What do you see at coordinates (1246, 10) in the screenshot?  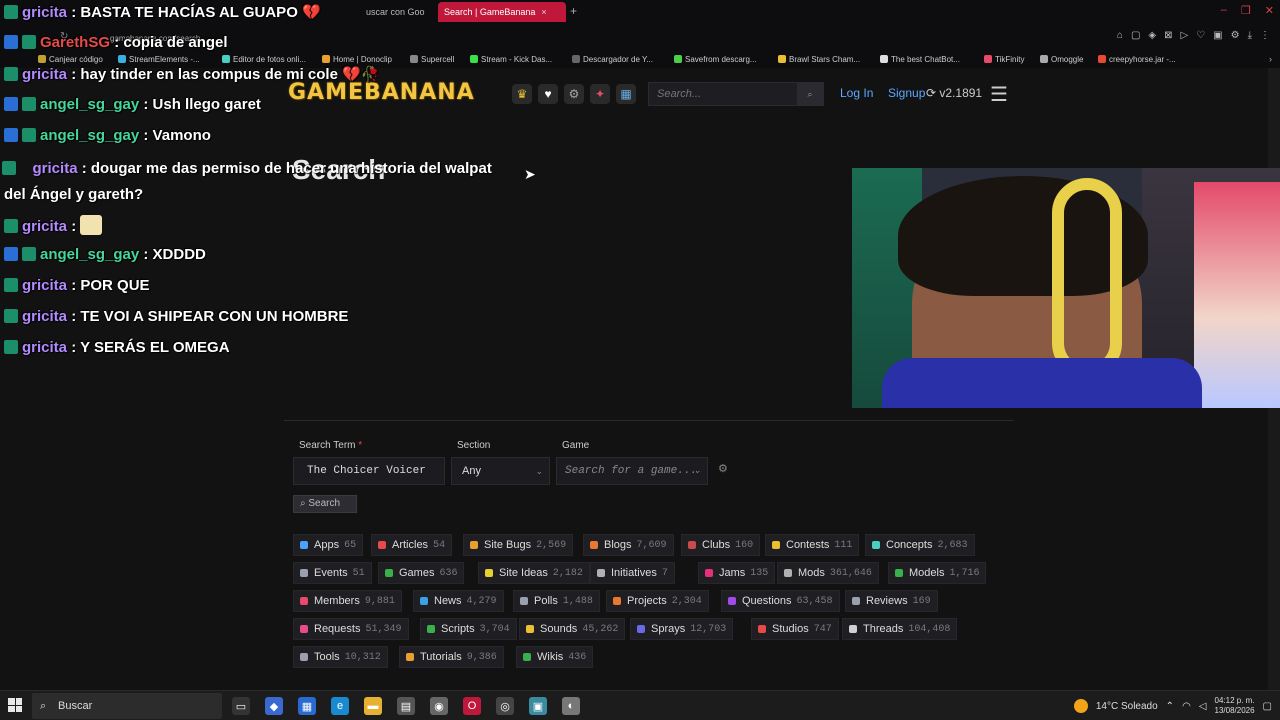 I see `maximize-icon: ❐` at bounding box center [1246, 10].